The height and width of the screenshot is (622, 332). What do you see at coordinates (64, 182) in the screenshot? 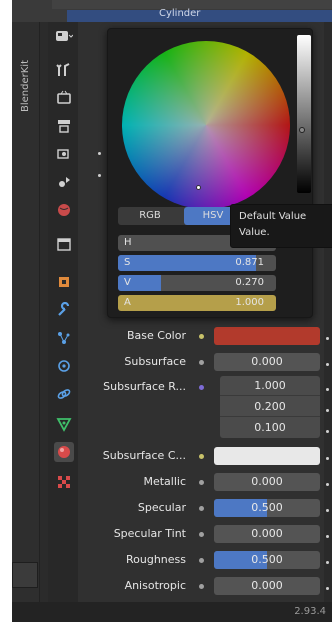
I see `scene-icon` at bounding box center [64, 182].